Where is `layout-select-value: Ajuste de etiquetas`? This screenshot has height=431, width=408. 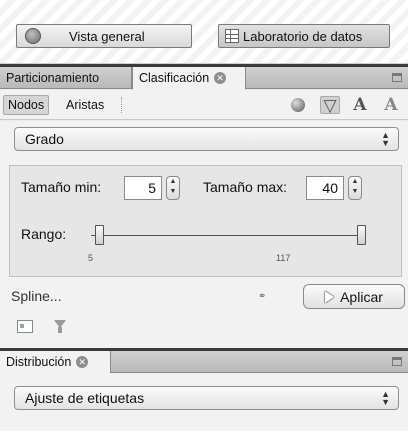
layout-select-value: Ajuste de etiquetas is located at coordinates (85, 398).